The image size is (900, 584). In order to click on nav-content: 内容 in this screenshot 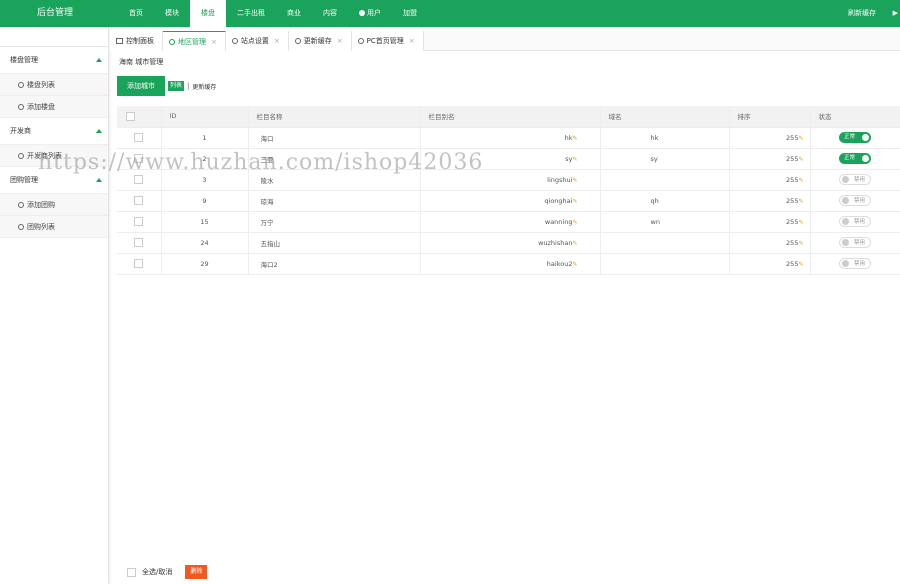, I will do `click(330, 13)`.